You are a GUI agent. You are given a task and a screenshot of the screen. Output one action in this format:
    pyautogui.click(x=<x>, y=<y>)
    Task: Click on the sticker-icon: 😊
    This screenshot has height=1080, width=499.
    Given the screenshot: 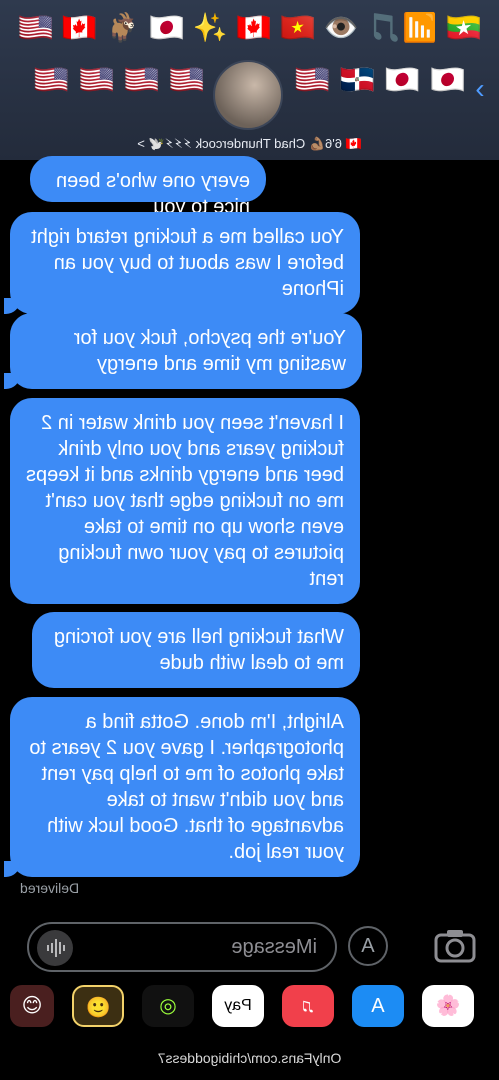 What is the action you would take?
    pyautogui.click(x=32, y=1006)
    